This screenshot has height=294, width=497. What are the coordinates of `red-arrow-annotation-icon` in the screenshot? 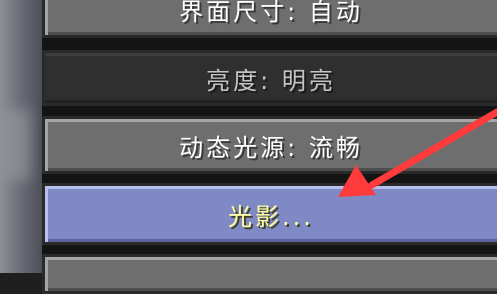 It's located at (417, 152).